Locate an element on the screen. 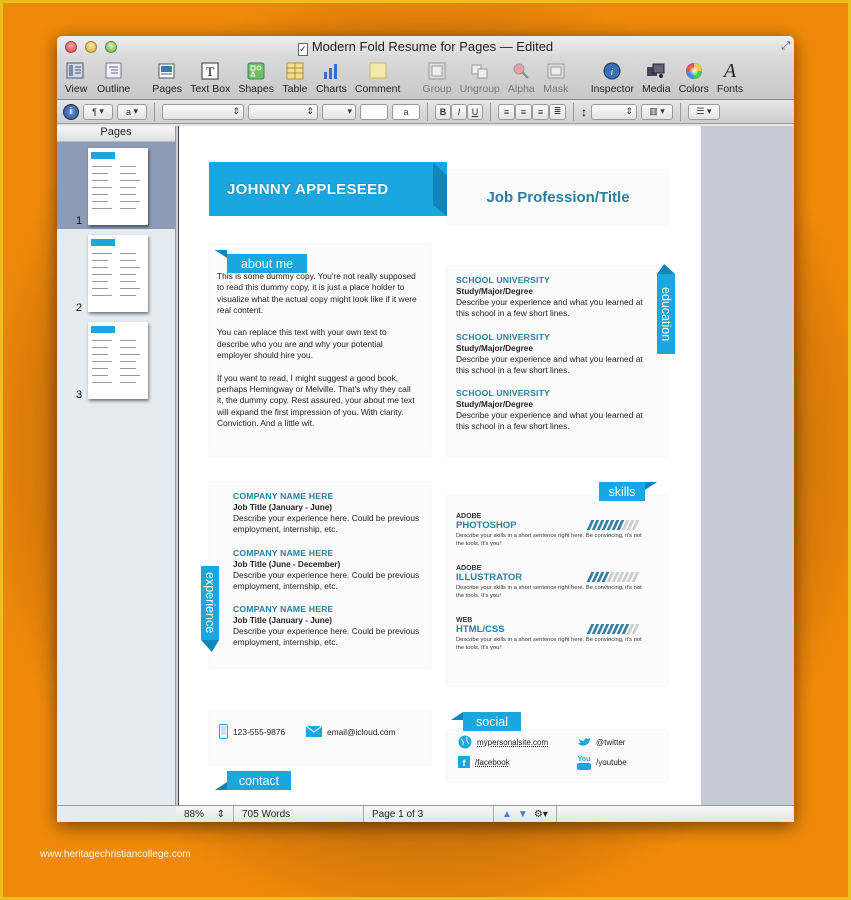 This screenshot has width=851, height=900. toolbar-fonts-button: A Fonts is located at coordinates (730, 78).